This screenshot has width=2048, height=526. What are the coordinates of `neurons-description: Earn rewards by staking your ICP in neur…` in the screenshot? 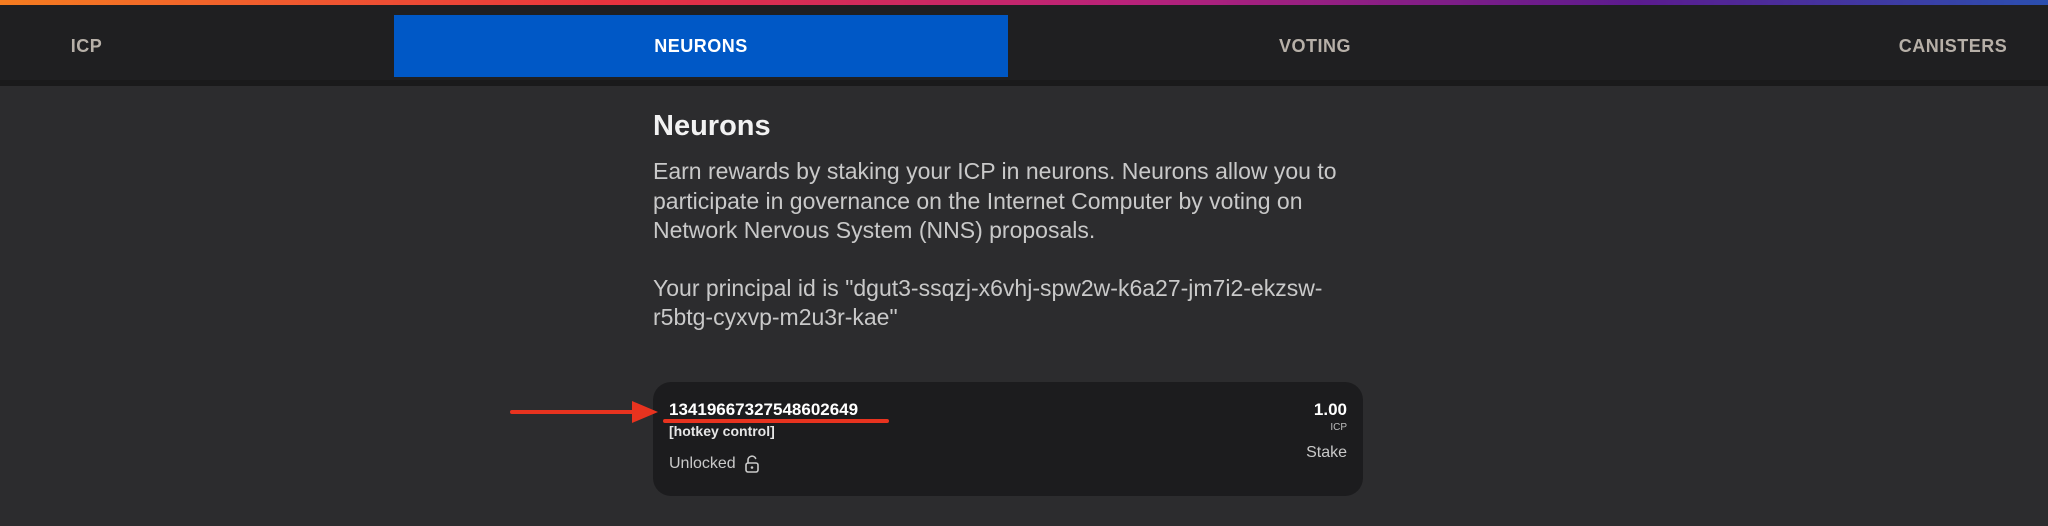 It's located at (995, 200).